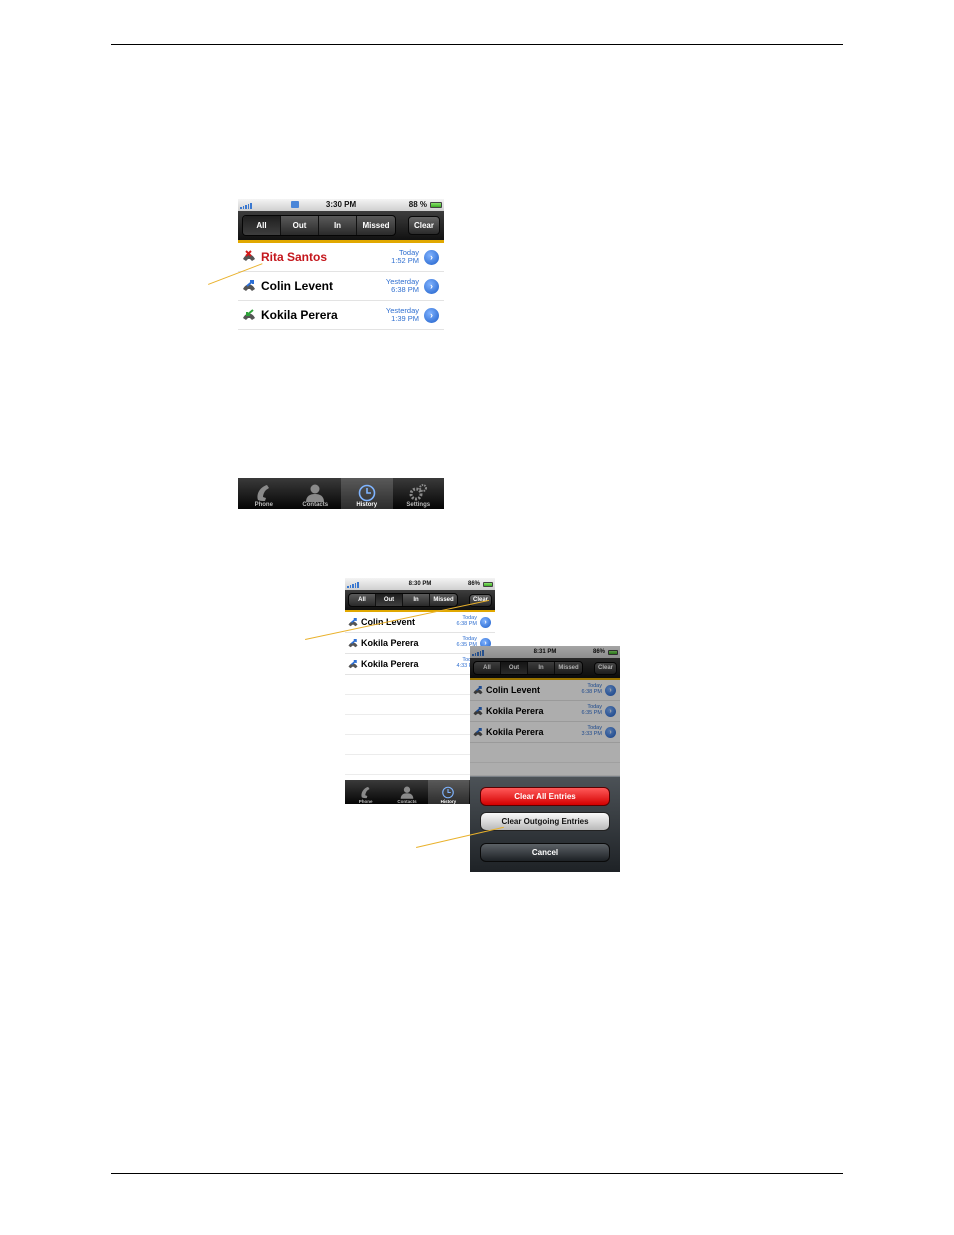  I want to click on call-row: Colin Levent Yesterday 6:38 PM ›, so click(341, 286).